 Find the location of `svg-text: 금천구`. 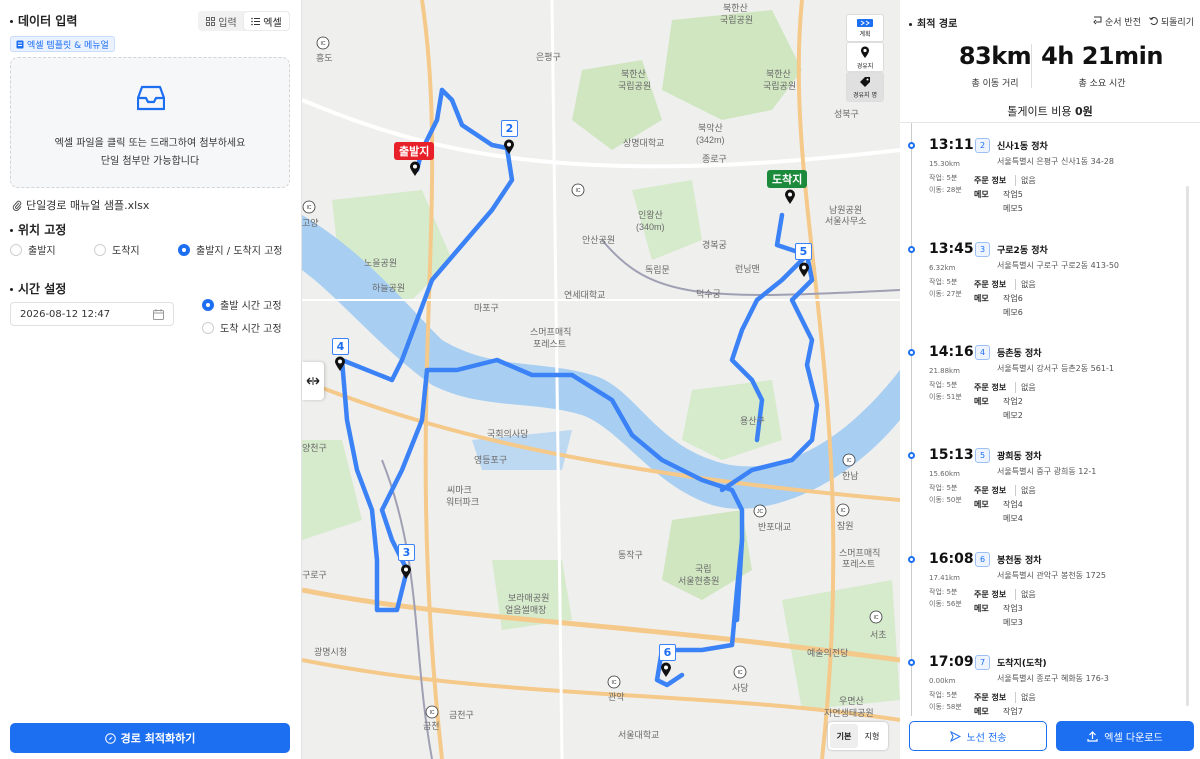

svg-text: 금천구 is located at coordinates (461, 715).